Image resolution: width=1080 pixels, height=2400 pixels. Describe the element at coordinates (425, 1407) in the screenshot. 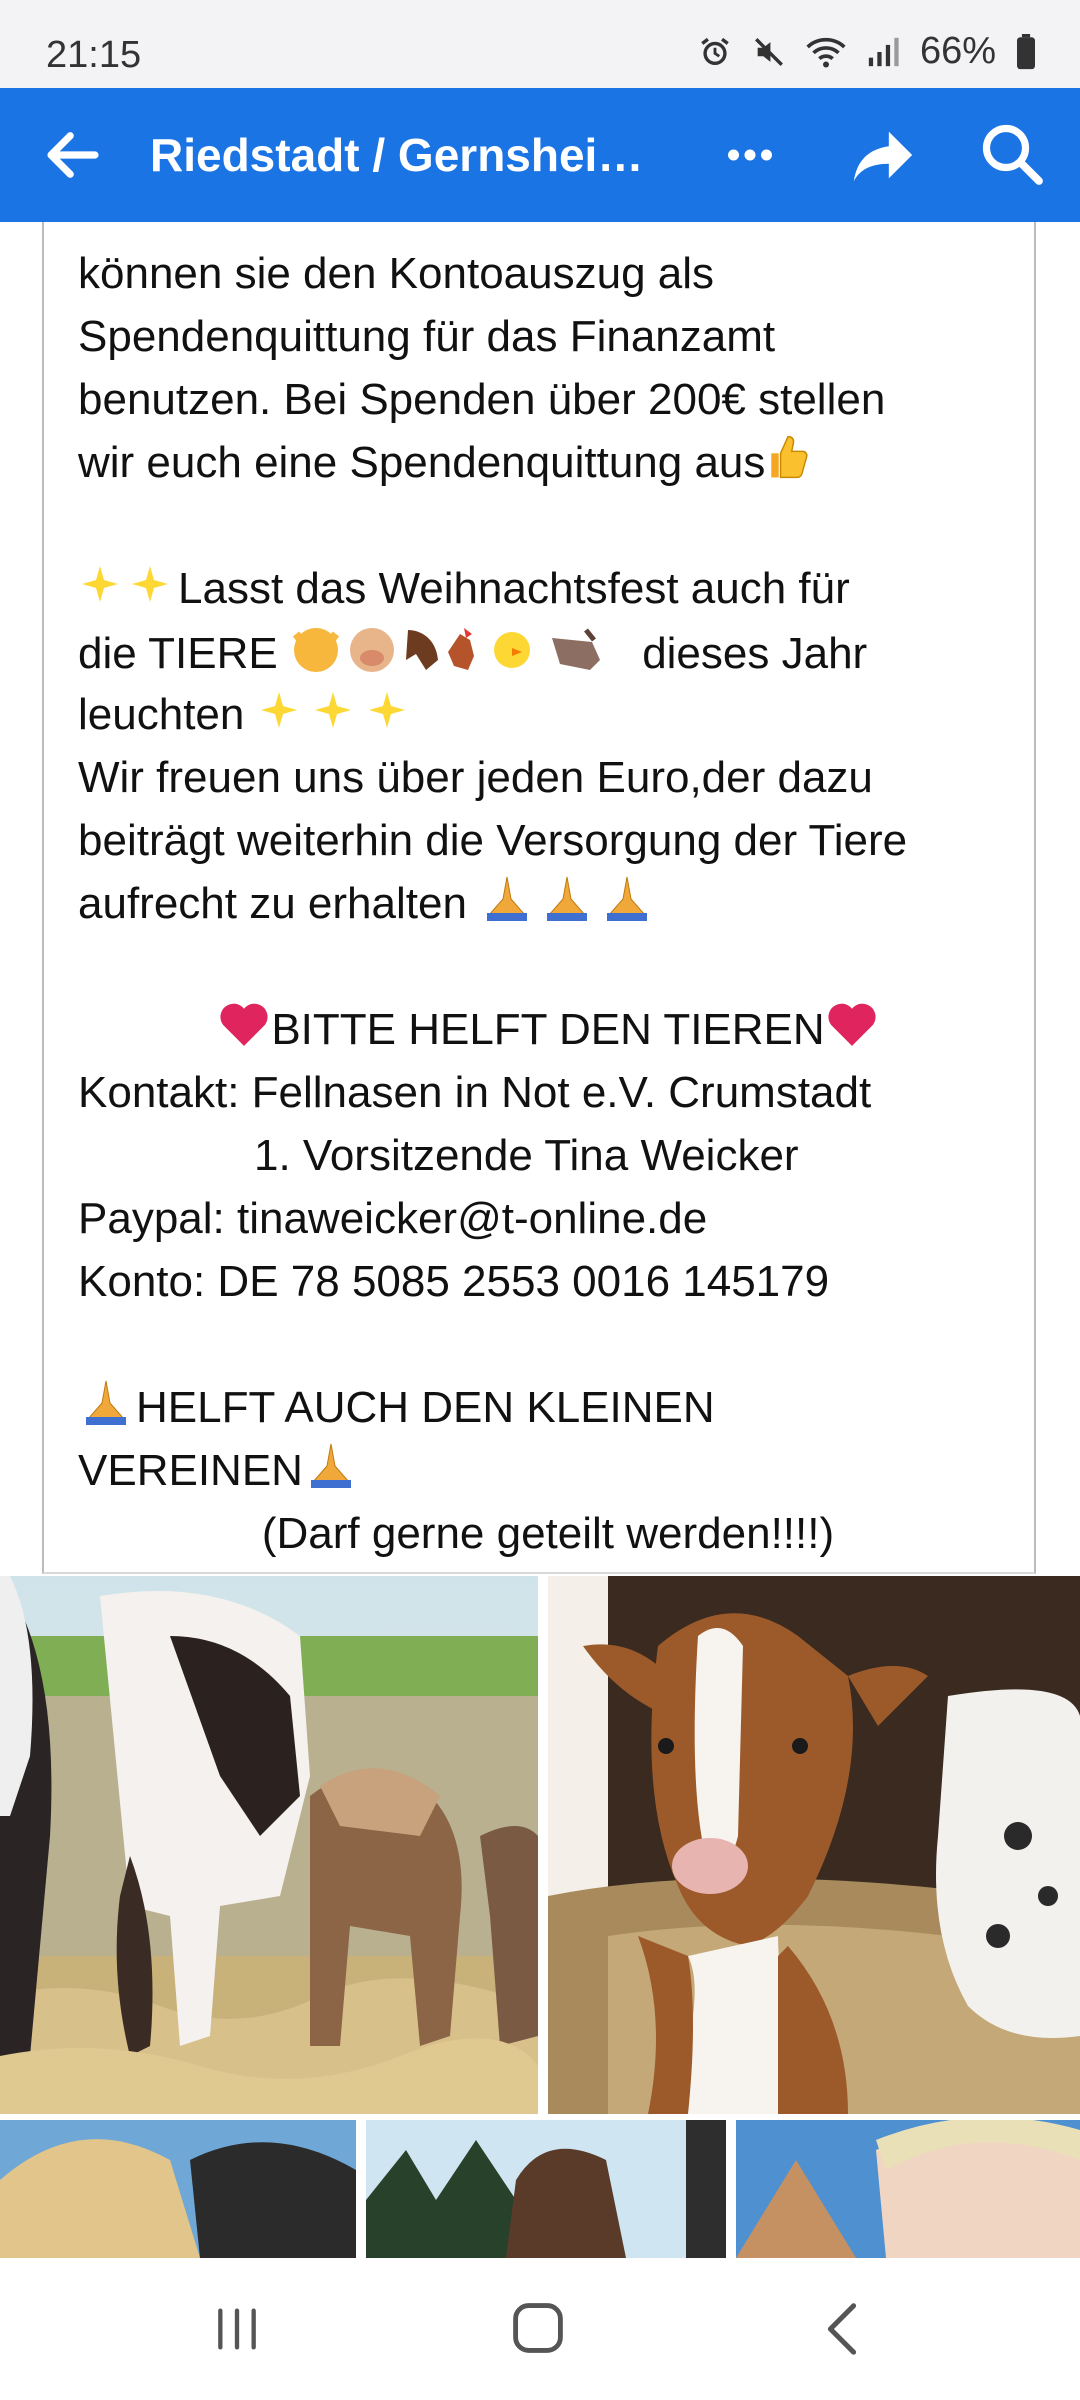

I see `text: HELFT AUCH DEN KLEINEN` at that location.